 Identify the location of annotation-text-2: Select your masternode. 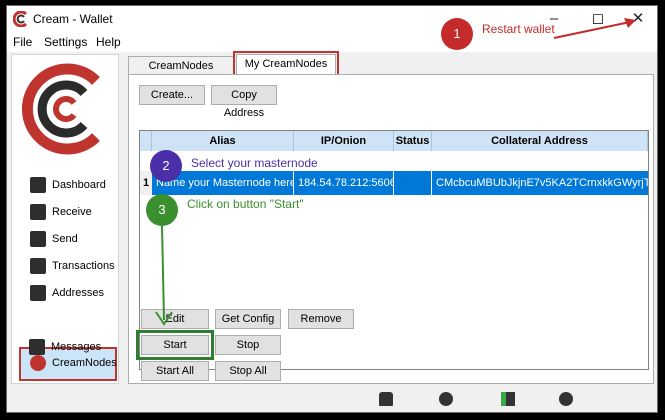
(254, 163).